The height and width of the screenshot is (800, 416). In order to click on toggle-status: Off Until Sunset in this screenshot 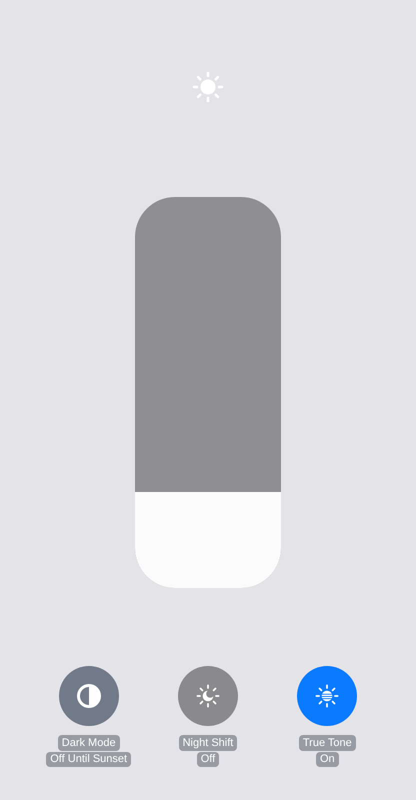, I will do `click(89, 759)`.